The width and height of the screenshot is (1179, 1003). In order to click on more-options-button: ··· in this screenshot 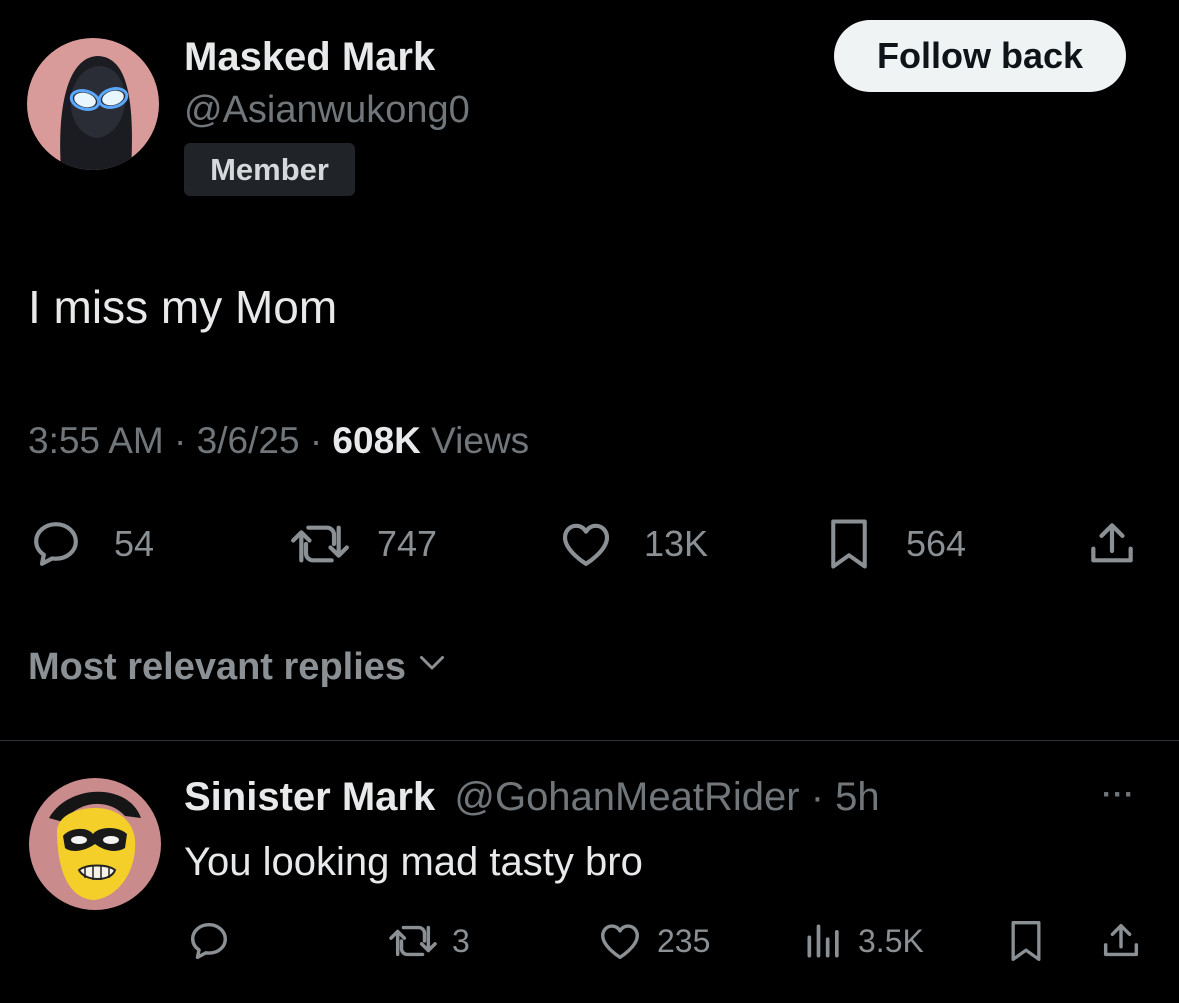, I will do `click(1118, 795)`.